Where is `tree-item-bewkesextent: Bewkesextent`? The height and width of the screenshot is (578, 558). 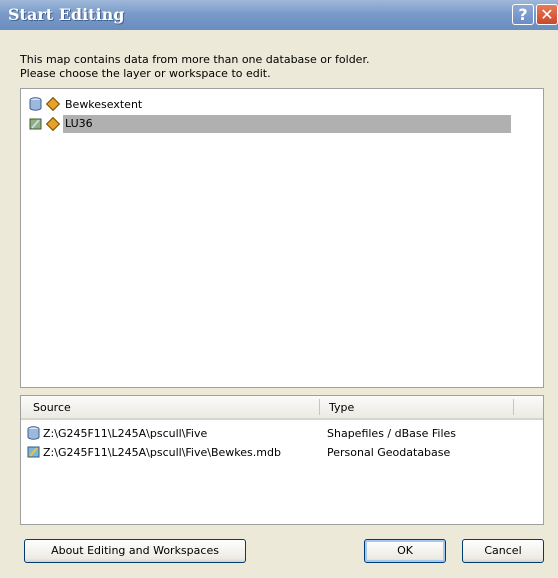 tree-item-bewkesextent: Bewkesextent is located at coordinates (86, 104).